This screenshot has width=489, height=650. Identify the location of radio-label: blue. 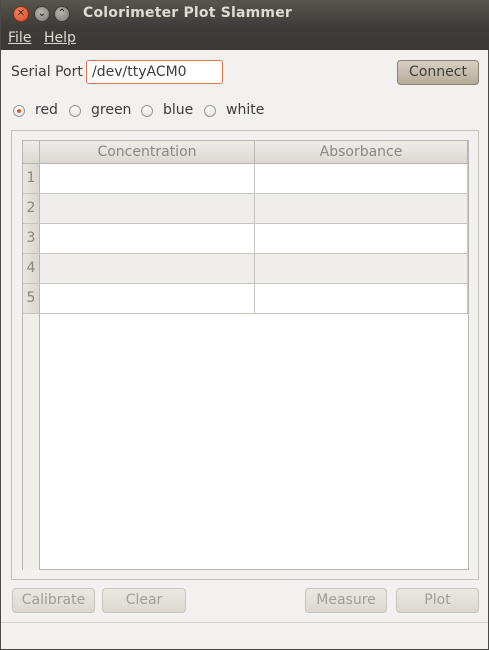
(178, 110).